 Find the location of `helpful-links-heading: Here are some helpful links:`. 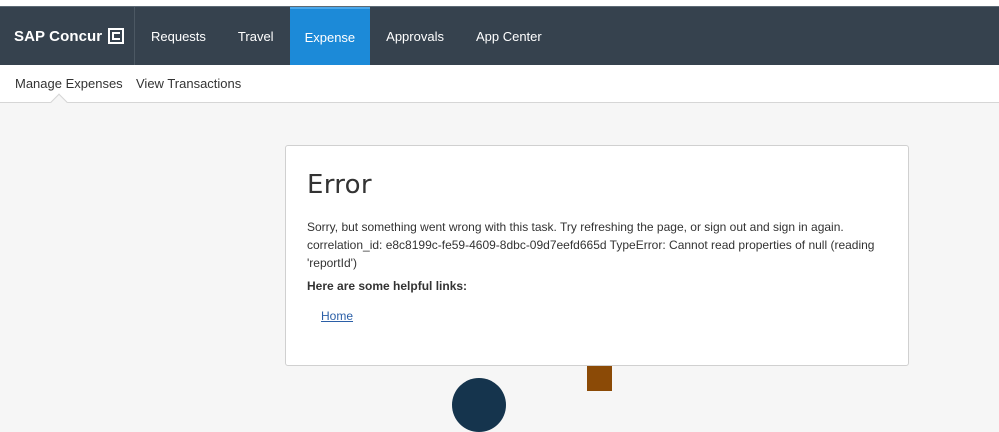

helpful-links-heading: Here are some helpful links: is located at coordinates (387, 286).